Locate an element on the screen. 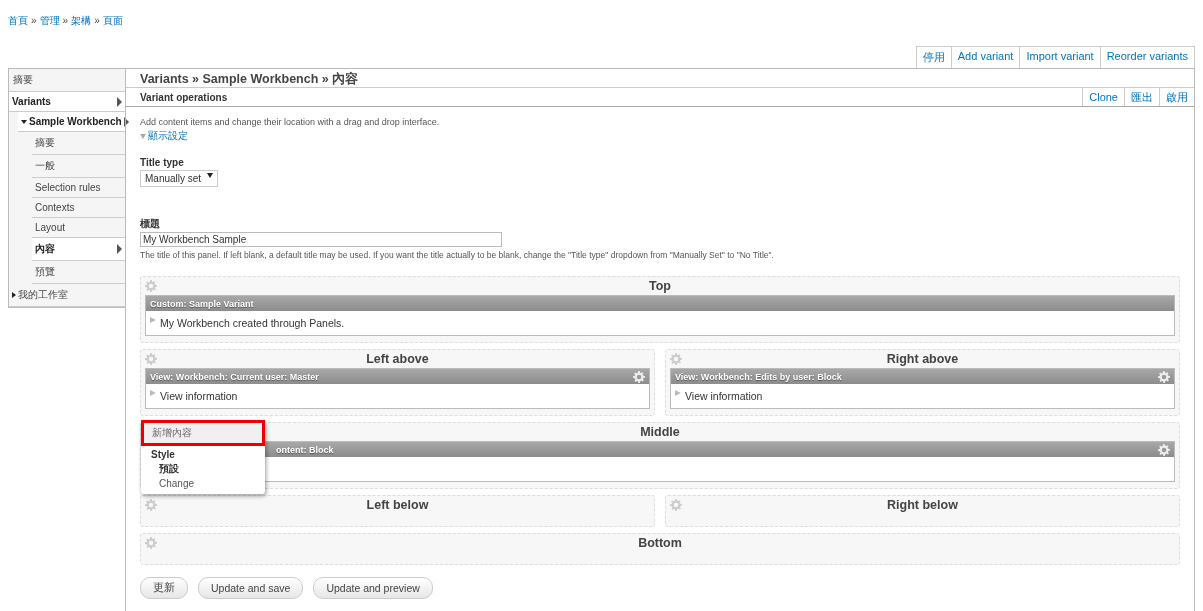 The width and height of the screenshot is (1203, 611). breadcrumb-link: 首頁 is located at coordinates (18, 20).